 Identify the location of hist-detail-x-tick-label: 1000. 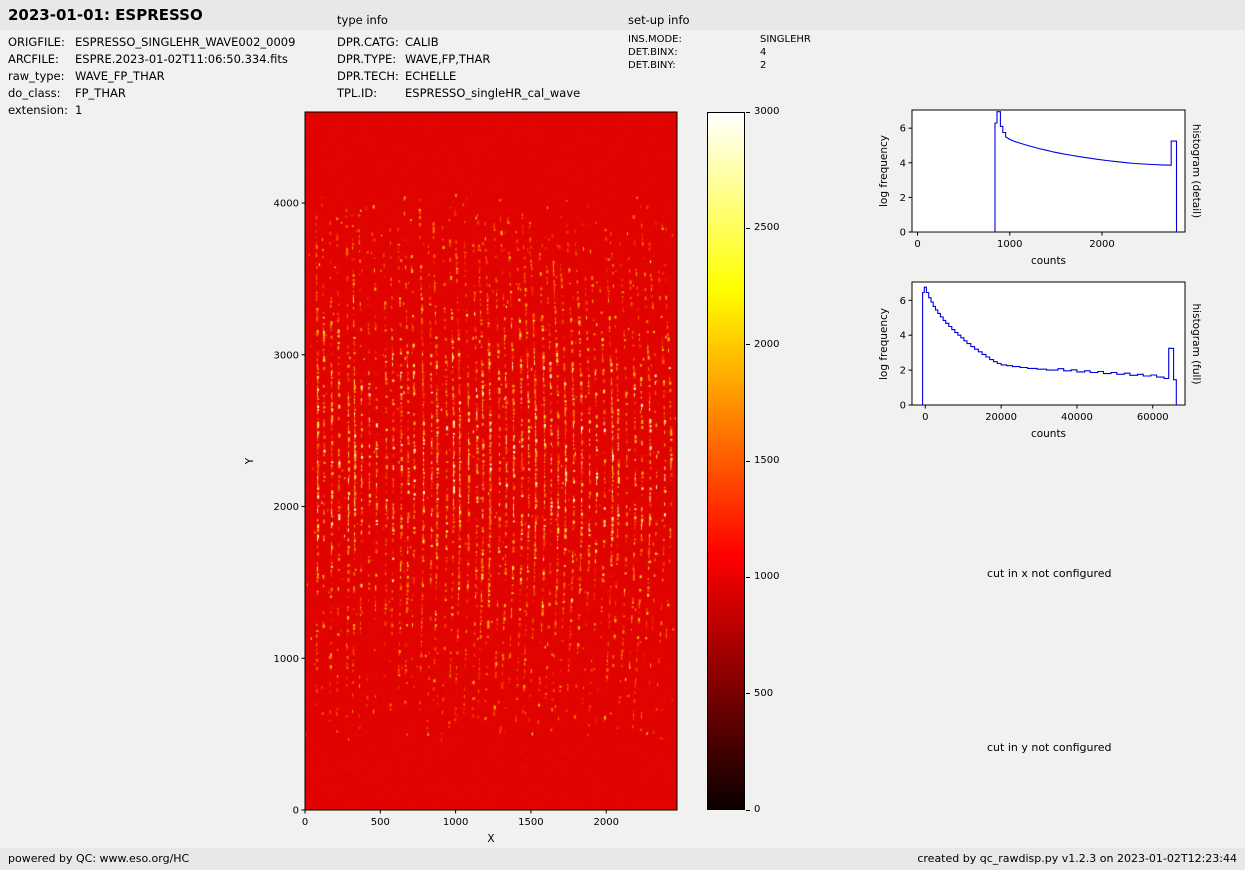
(1009, 244).